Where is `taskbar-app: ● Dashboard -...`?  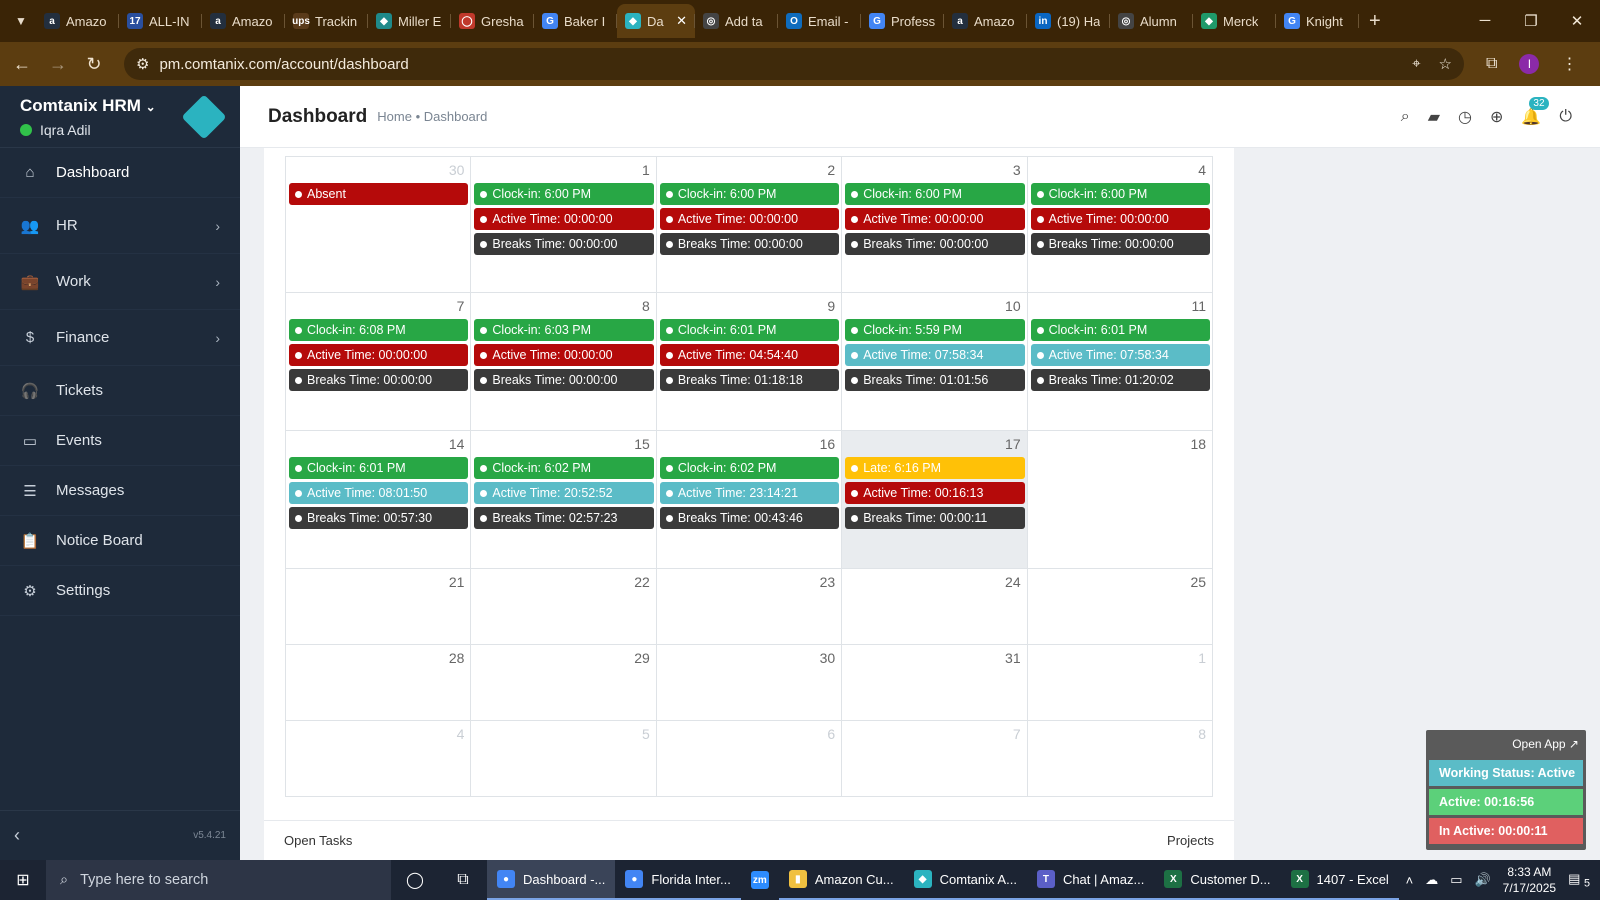
taskbar-app: ● Dashboard -... is located at coordinates (551, 880).